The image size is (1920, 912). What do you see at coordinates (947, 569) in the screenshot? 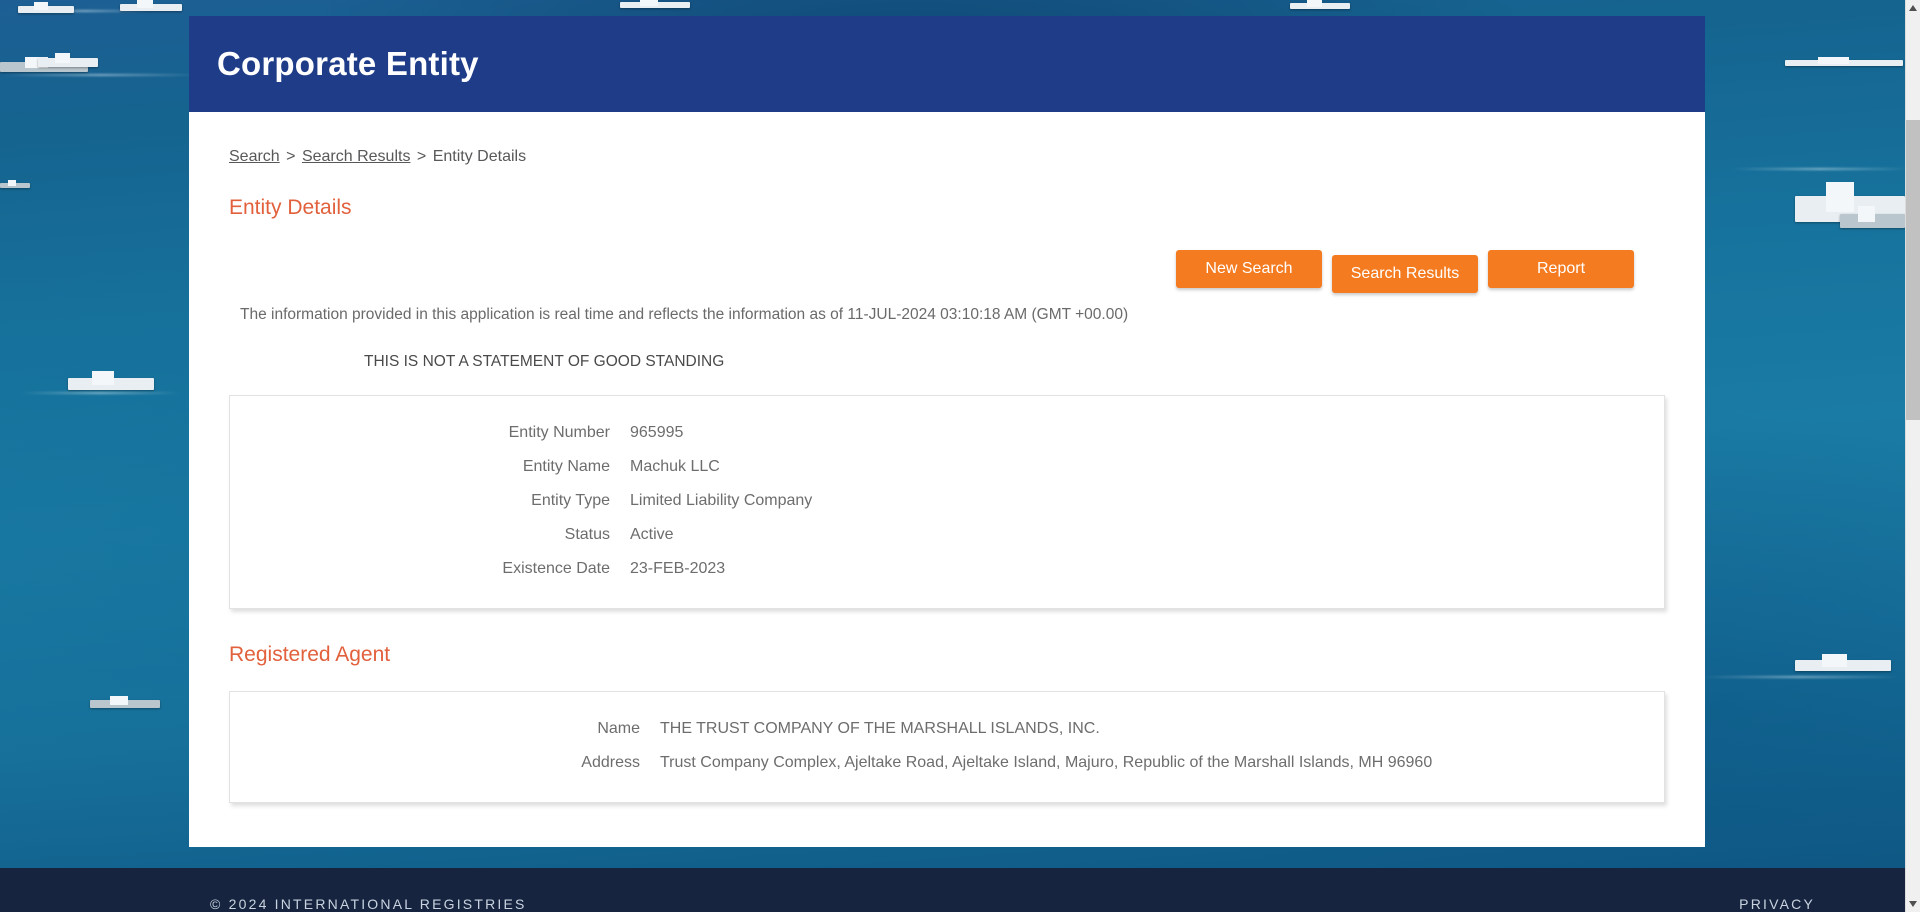
I see `table-row: Existence Date 23-FEB-2023` at bounding box center [947, 569].